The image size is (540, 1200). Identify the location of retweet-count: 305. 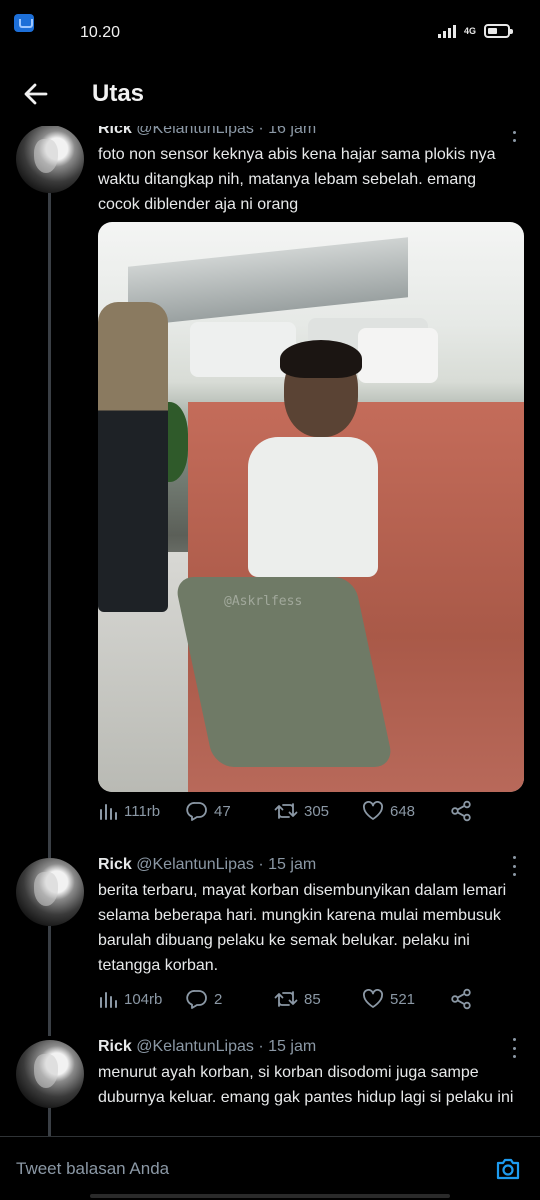
(317, 811).